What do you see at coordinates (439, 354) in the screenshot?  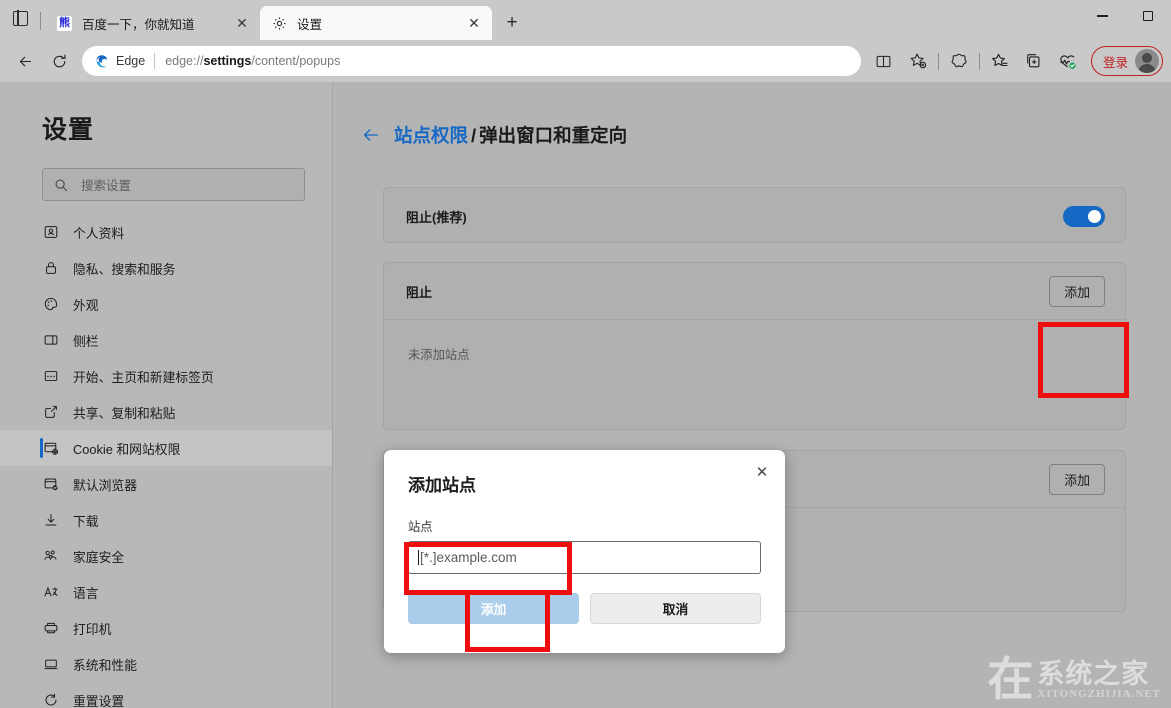 I see `block-list-empty-text: 未添加站点` at bounding box center [439, 354].